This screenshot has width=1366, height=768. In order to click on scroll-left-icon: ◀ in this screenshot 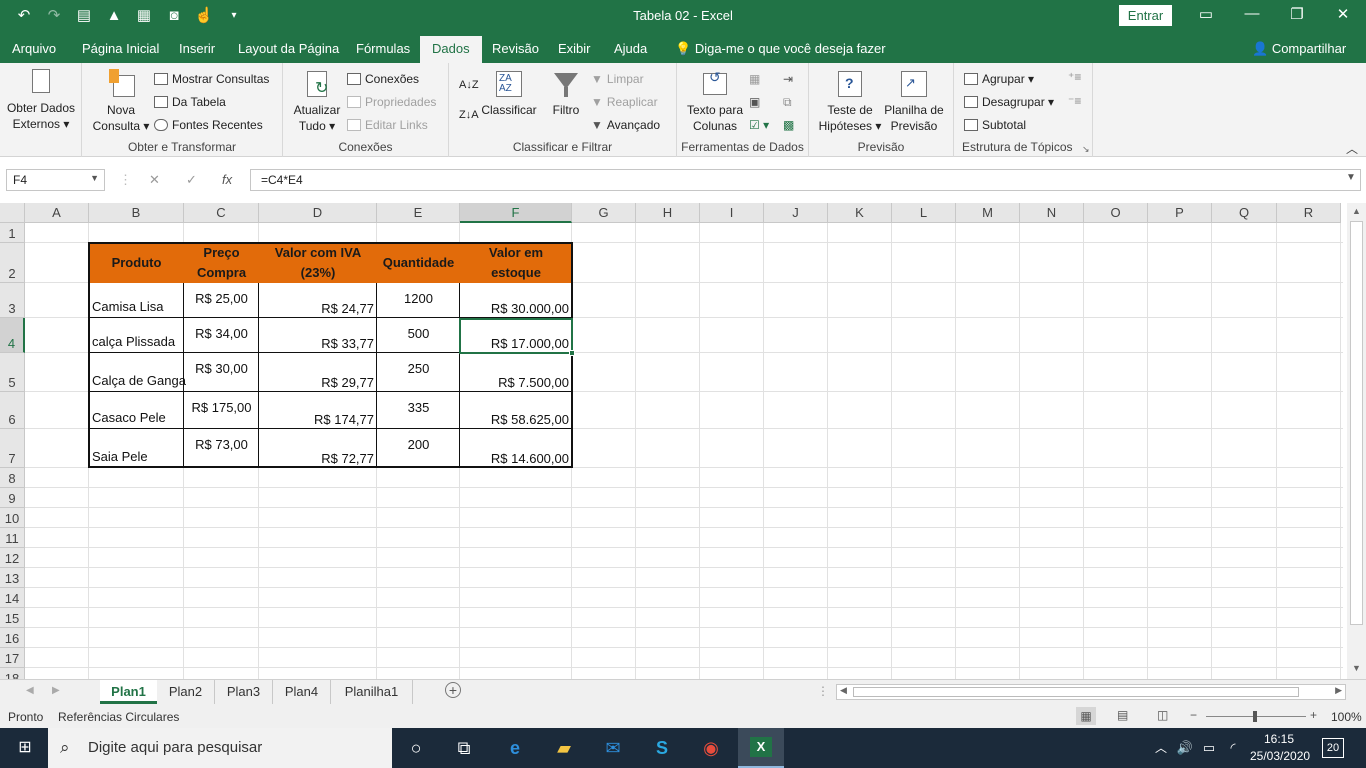, I will do `click(843, 690)`.